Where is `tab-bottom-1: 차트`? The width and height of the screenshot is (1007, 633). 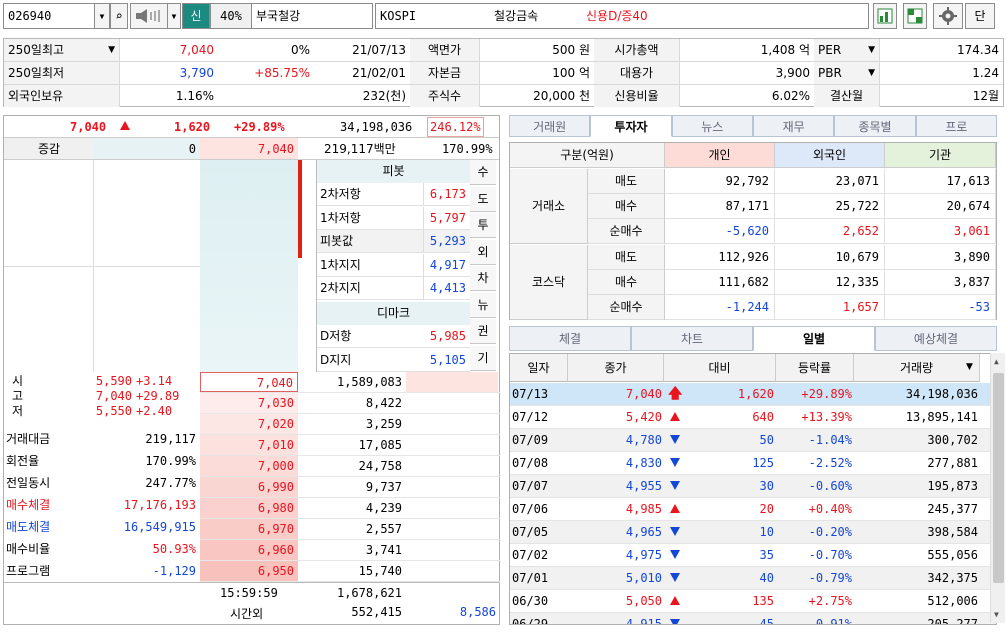 tab-bottom-1: 차트 is located at coordinates (692, 338).